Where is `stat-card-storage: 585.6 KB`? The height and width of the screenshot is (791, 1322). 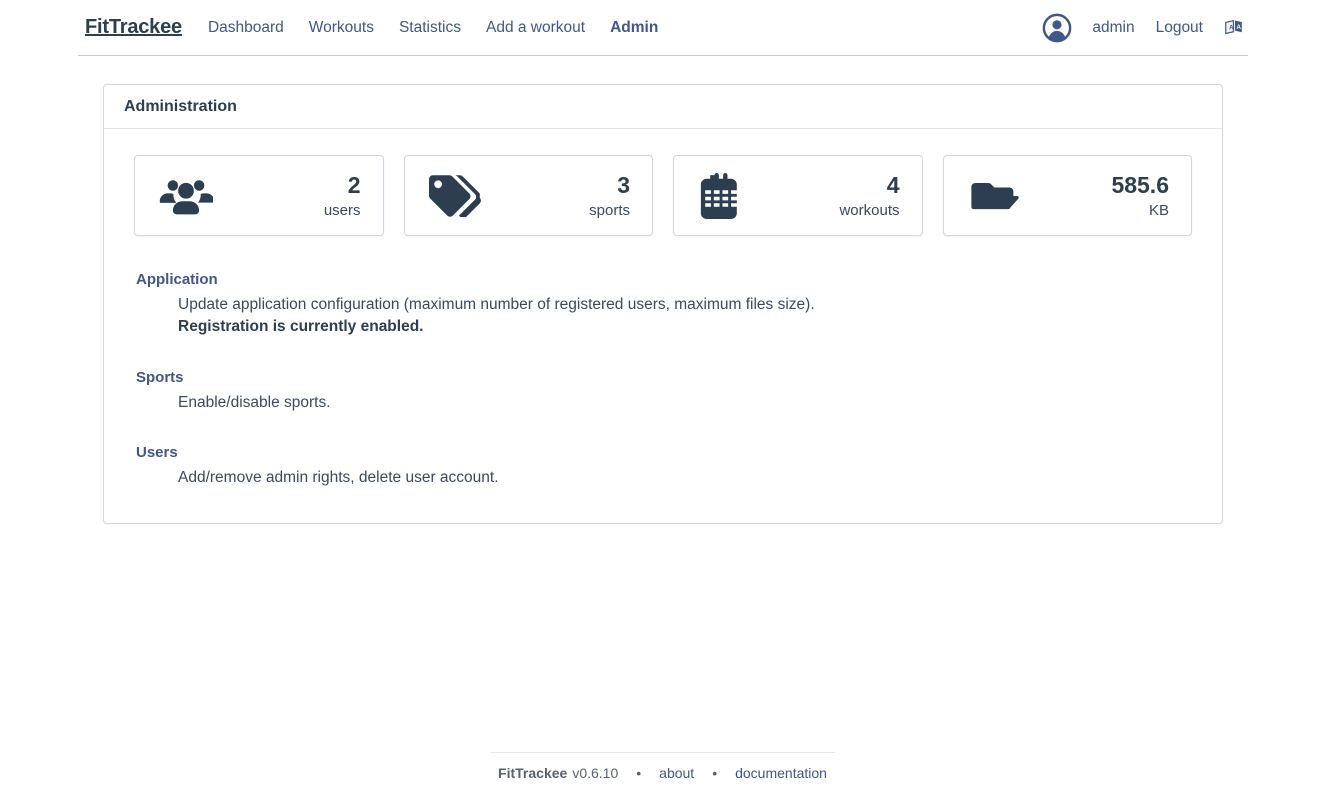
stat-card-storage: 585.6 KB is located at coordinates (1067, 195).